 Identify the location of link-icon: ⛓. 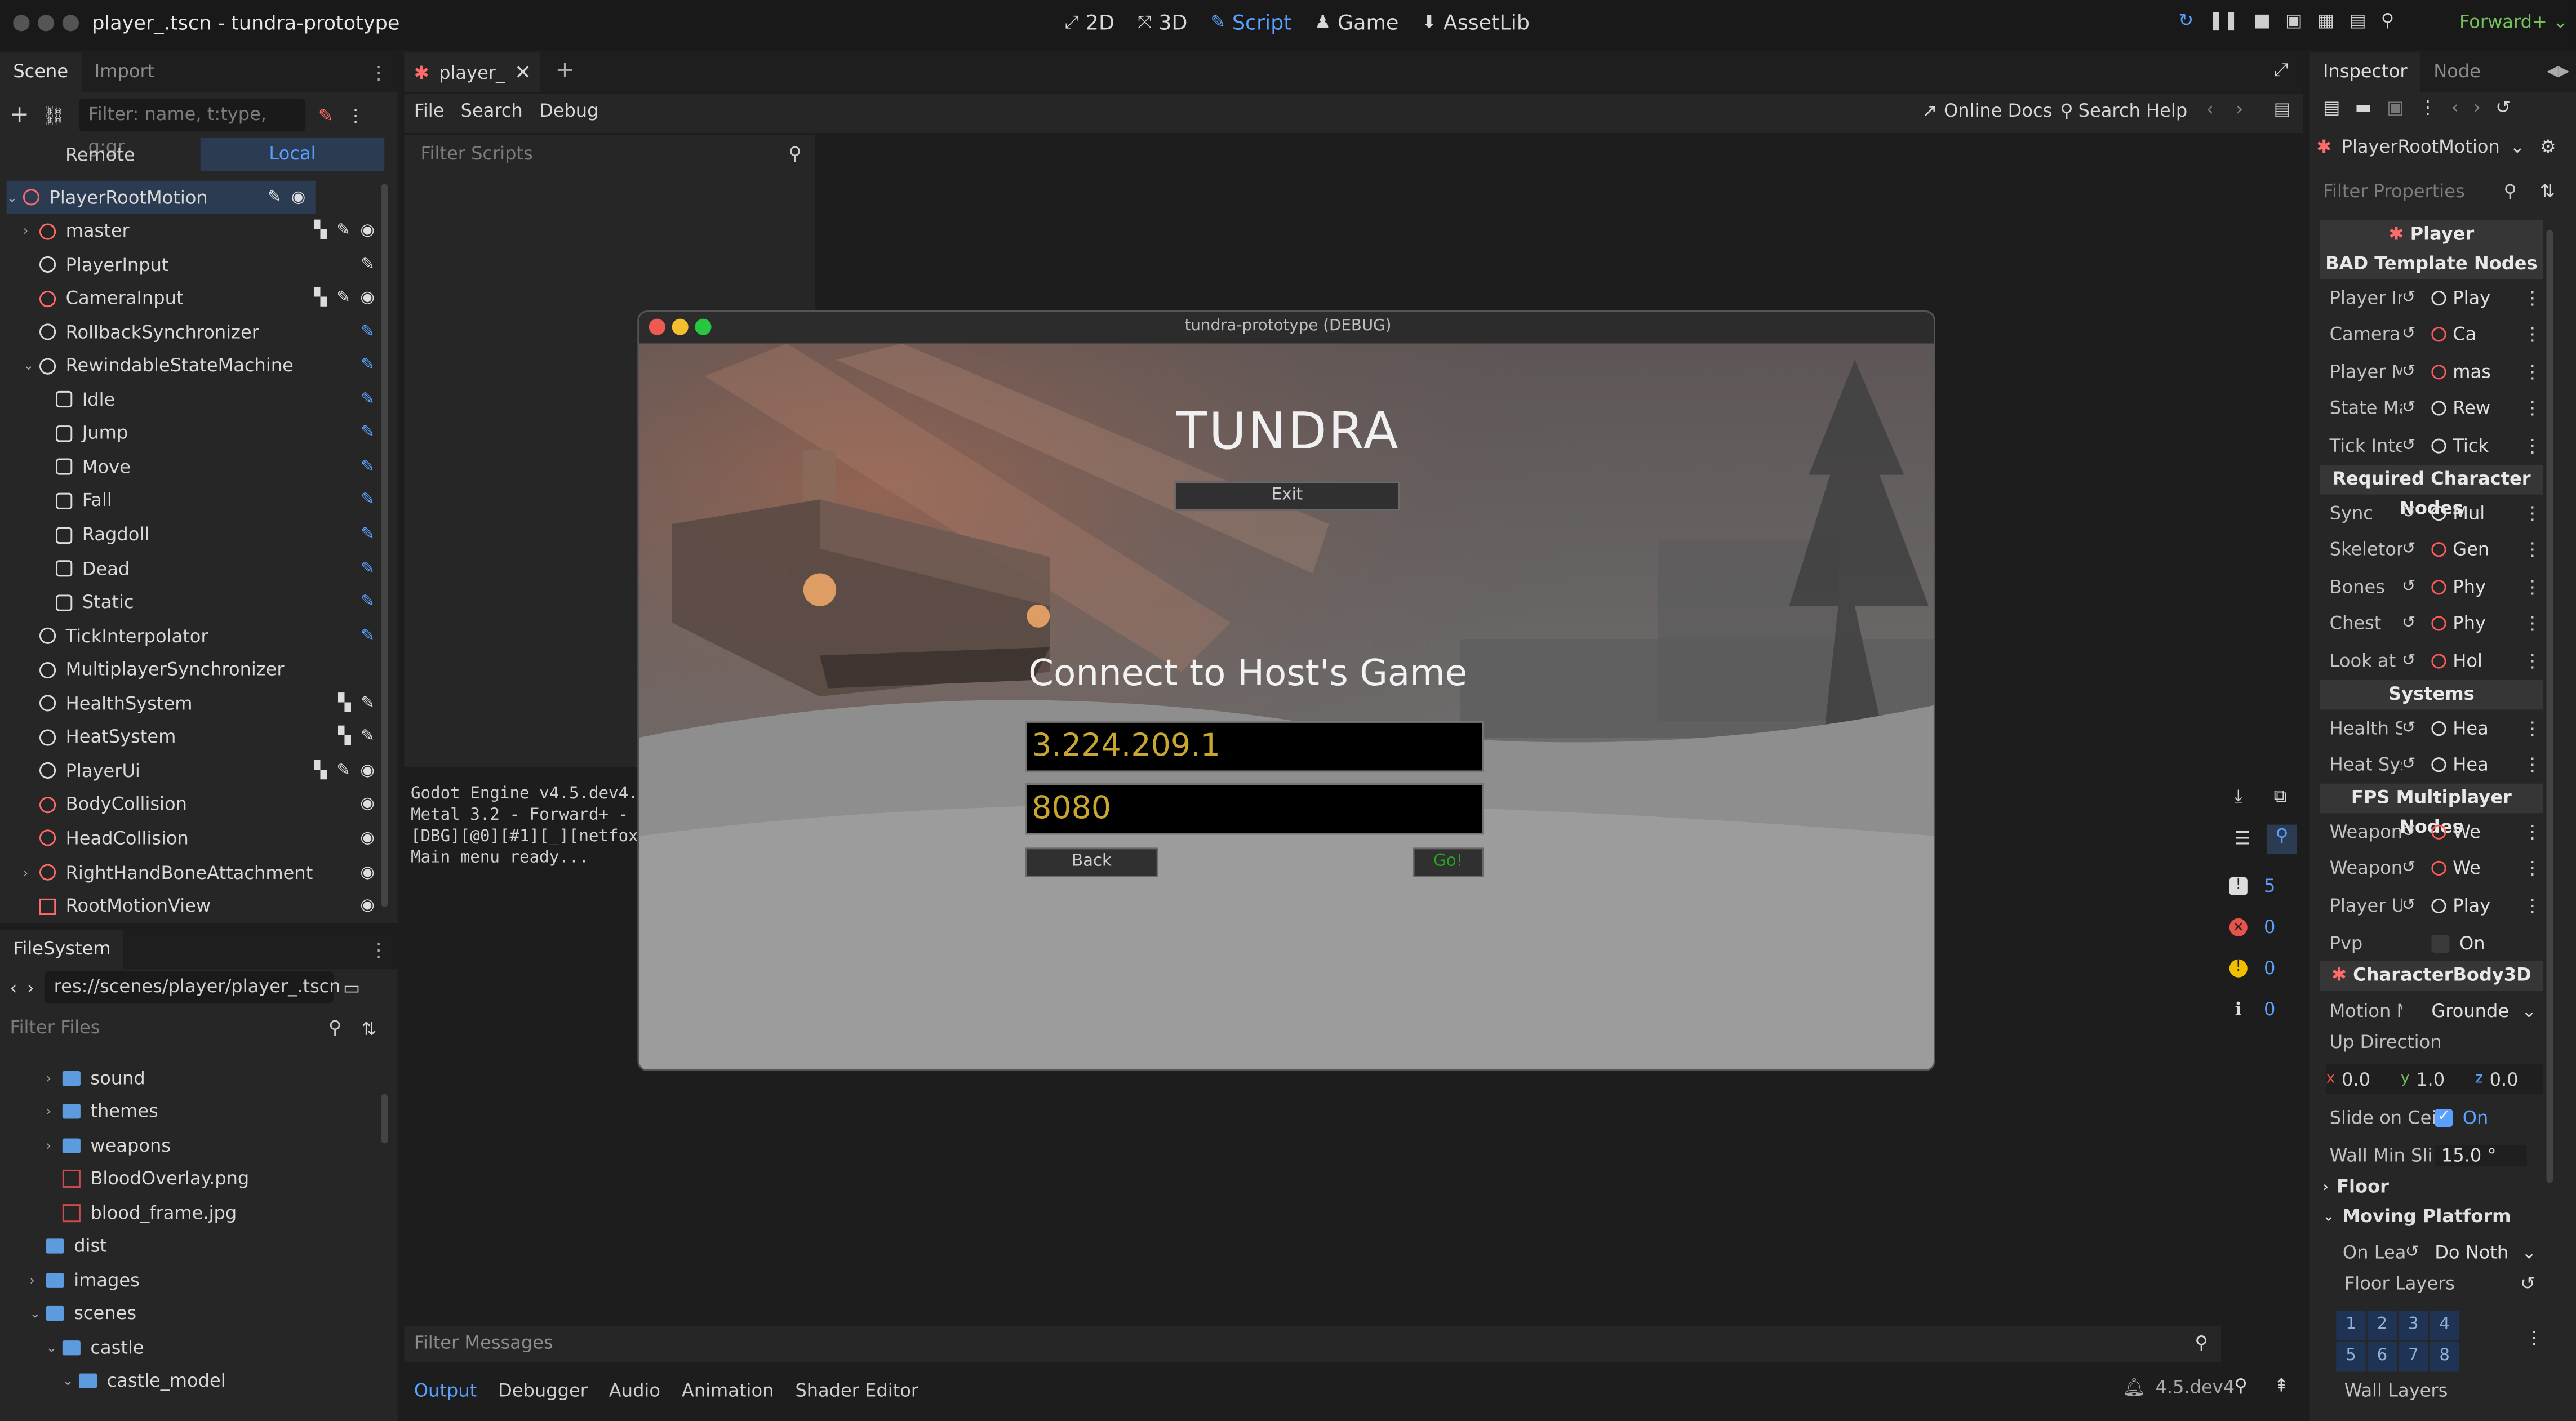
(53, 115).